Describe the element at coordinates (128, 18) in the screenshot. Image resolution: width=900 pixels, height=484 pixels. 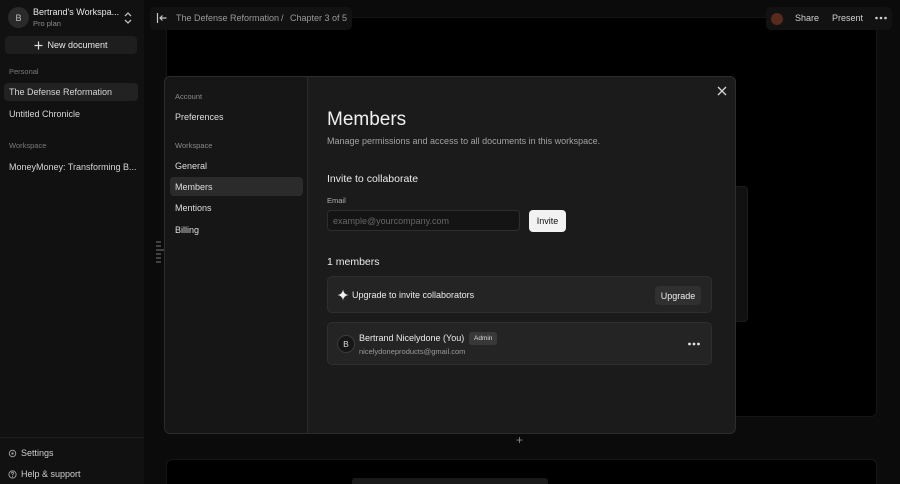
I see `chevron-updown-icon` at that location.